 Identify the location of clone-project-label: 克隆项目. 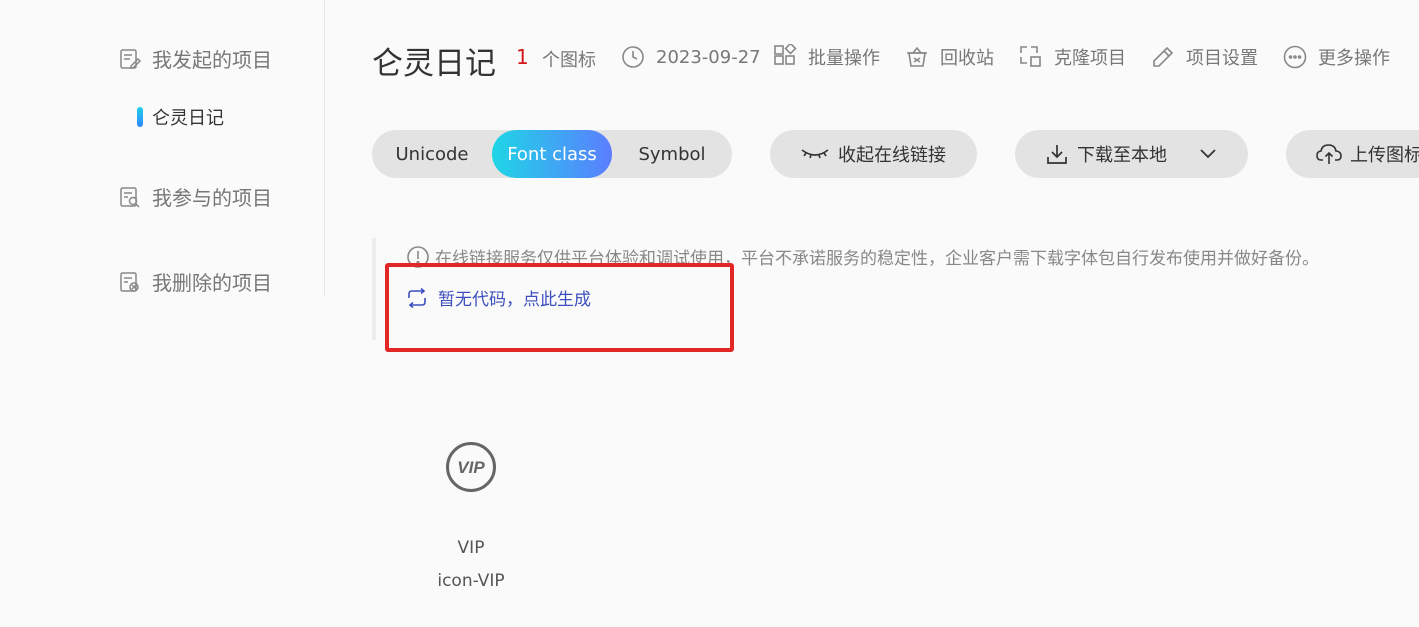
(1090, 58).